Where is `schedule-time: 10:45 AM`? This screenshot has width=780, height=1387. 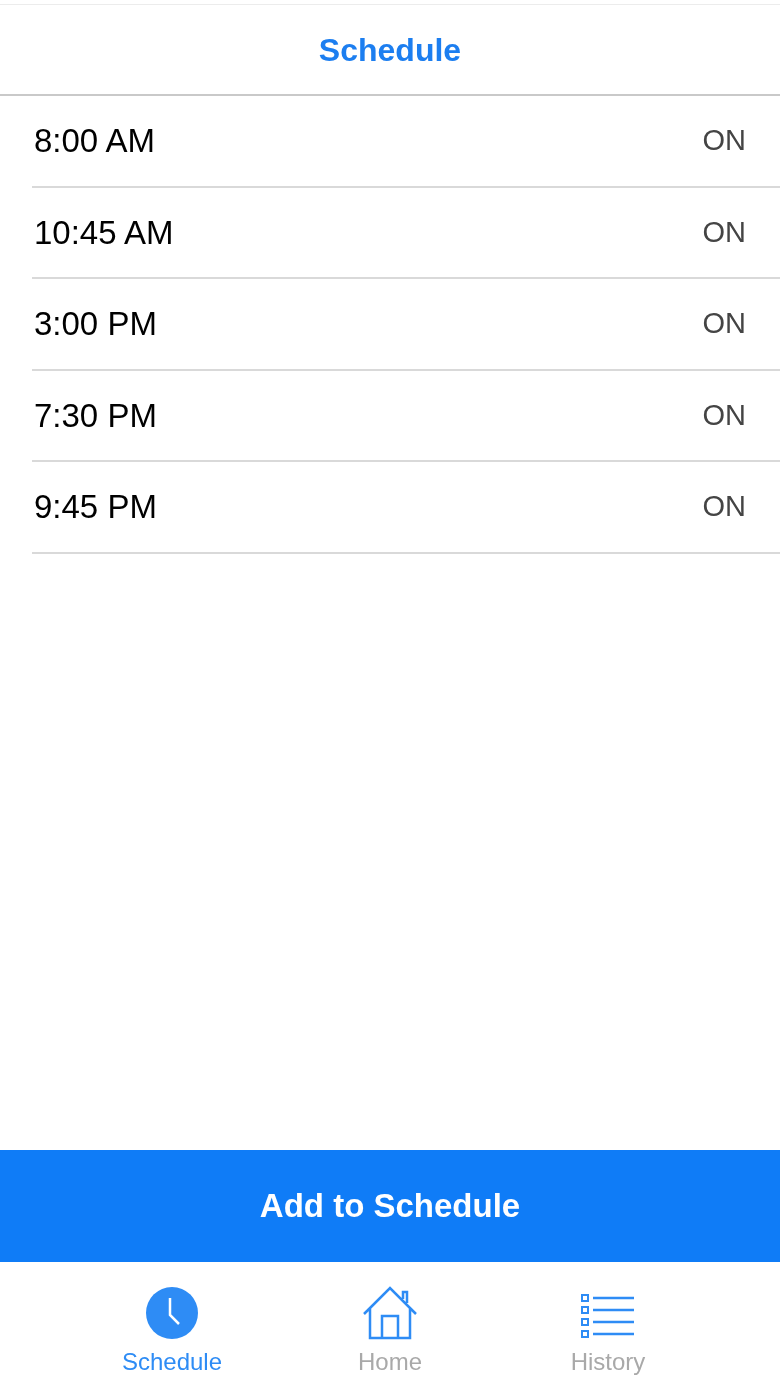 schedule-time: 10:45 AM is located at coordinates (103, 232).